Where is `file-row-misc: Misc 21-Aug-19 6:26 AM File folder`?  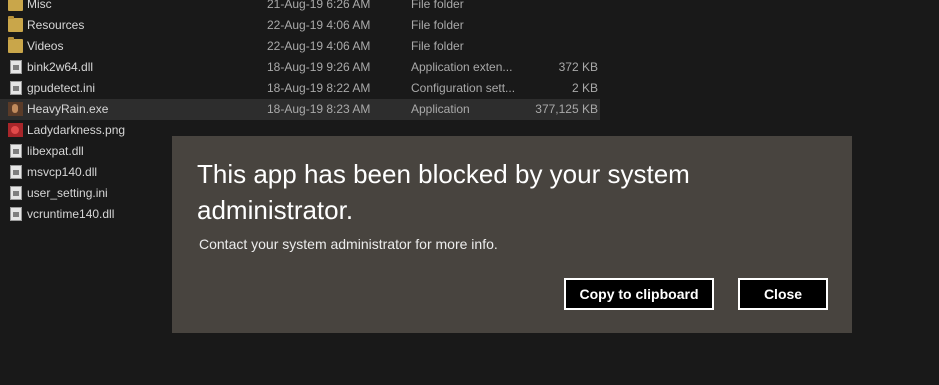
file-row-misc: Misc 21-Aug-19 6:26 AM File folder is located at coordinates (300, 7).